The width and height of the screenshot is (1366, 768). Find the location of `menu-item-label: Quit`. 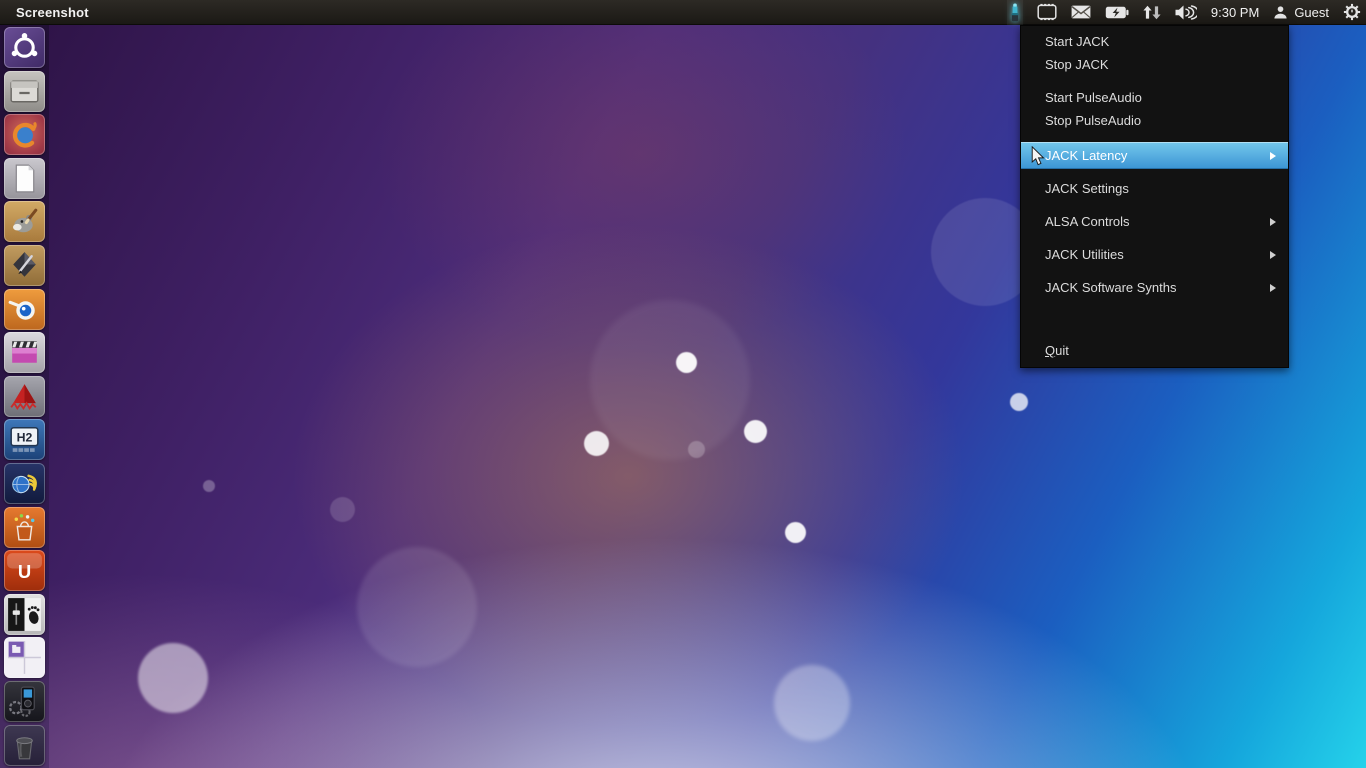

menu-item-label: Quit is located at coordinates (1057, 350).